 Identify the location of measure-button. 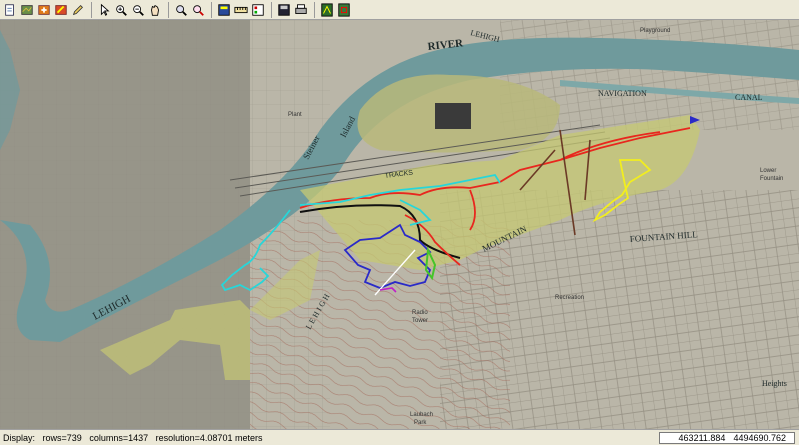
(241, 10).